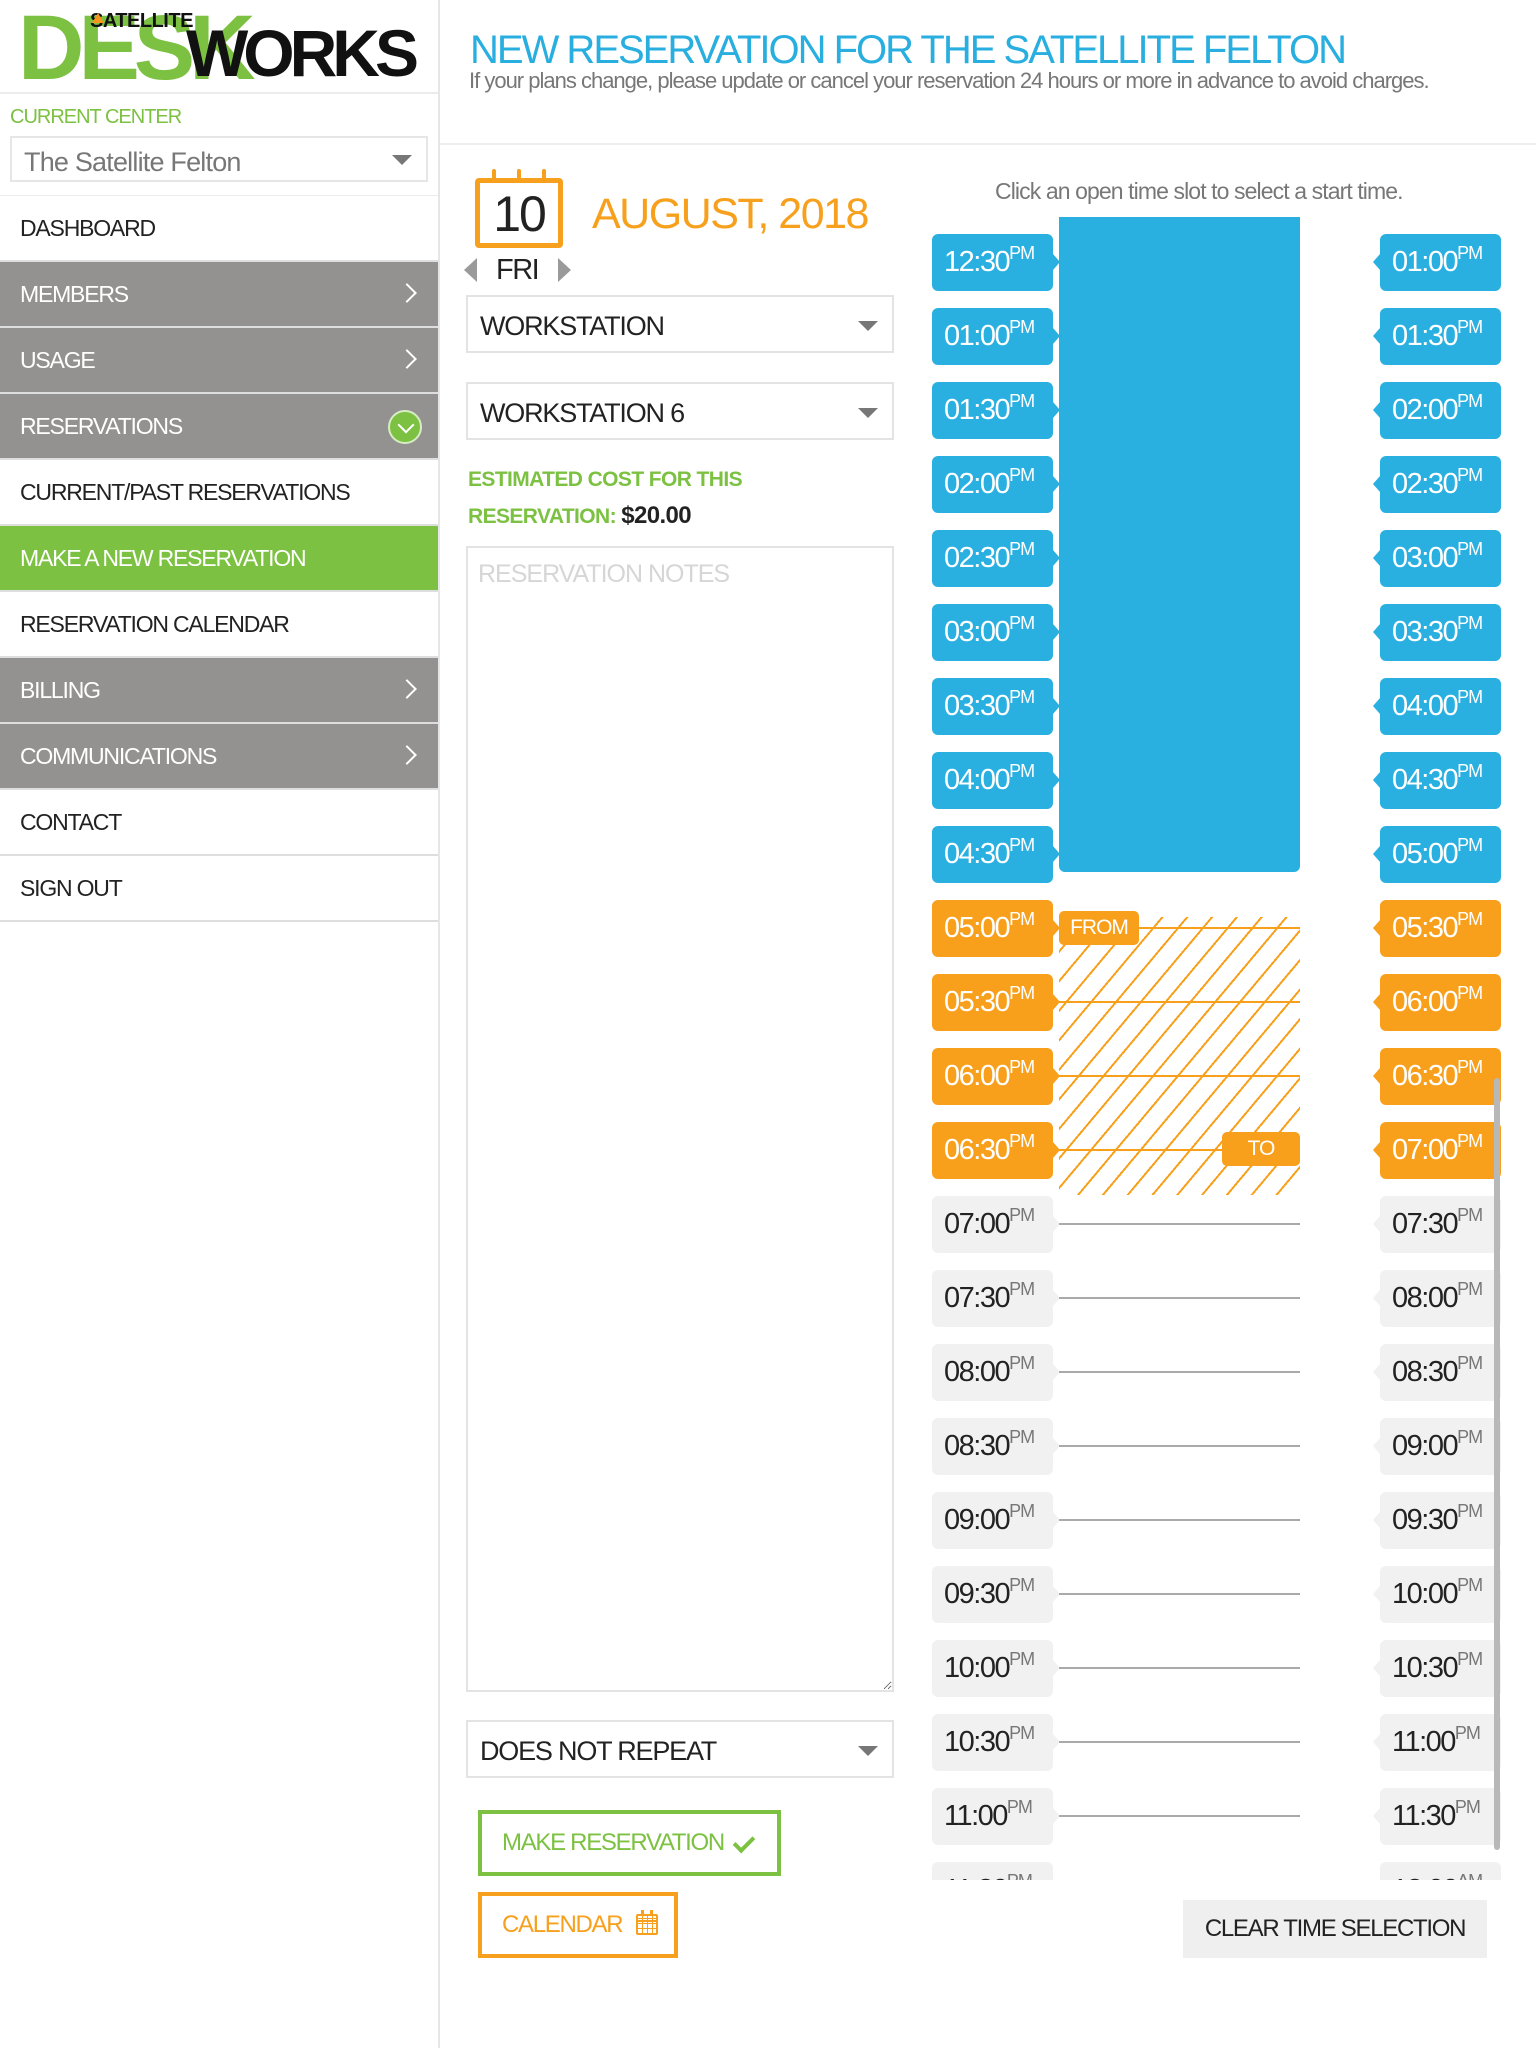 Image resolution: width=1536 pixels, height=2048 pixels. What do you see at coordinates (680, 324) in the screenshot?
I see `resource-type-select: WORKSTATION` at bounding box center [680, 324].